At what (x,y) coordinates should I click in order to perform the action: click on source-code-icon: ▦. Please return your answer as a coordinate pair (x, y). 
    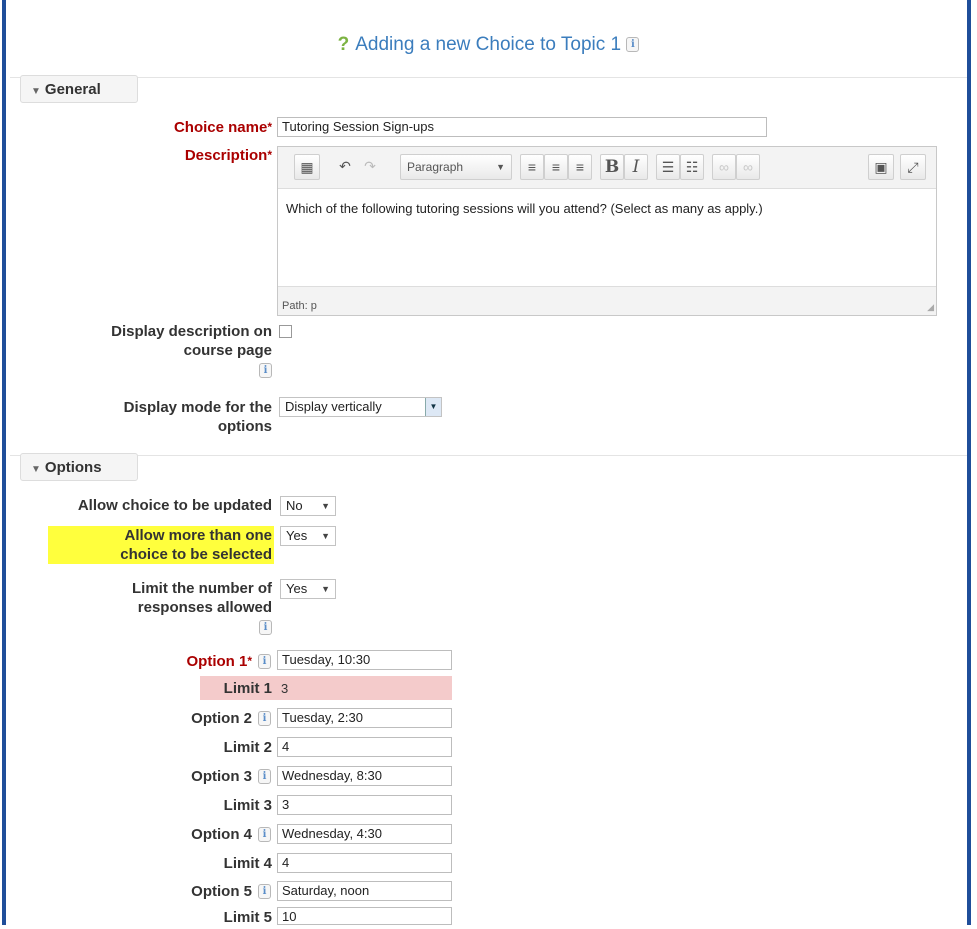
    Looking at the image, I should click on (307, 167).